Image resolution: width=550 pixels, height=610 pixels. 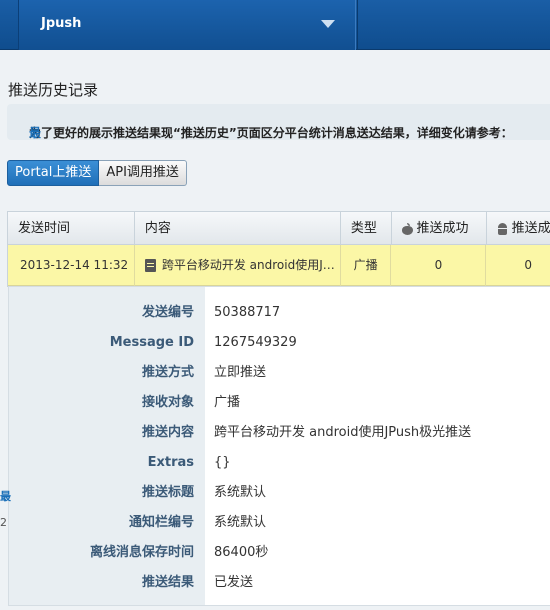 I want to click on header-type: 类型, so click(x=366, y=228).